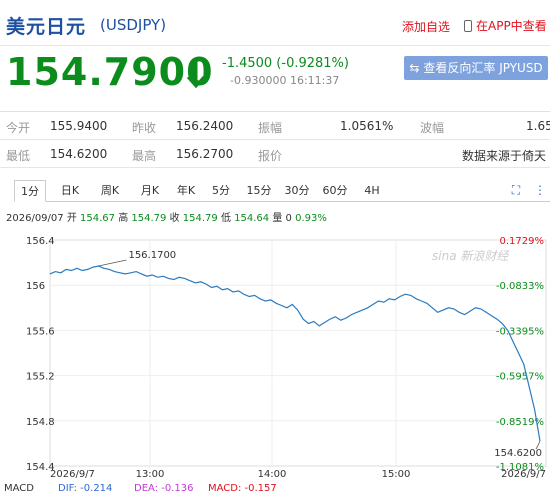  I want to click on high-marker-line, so click(112, 263).